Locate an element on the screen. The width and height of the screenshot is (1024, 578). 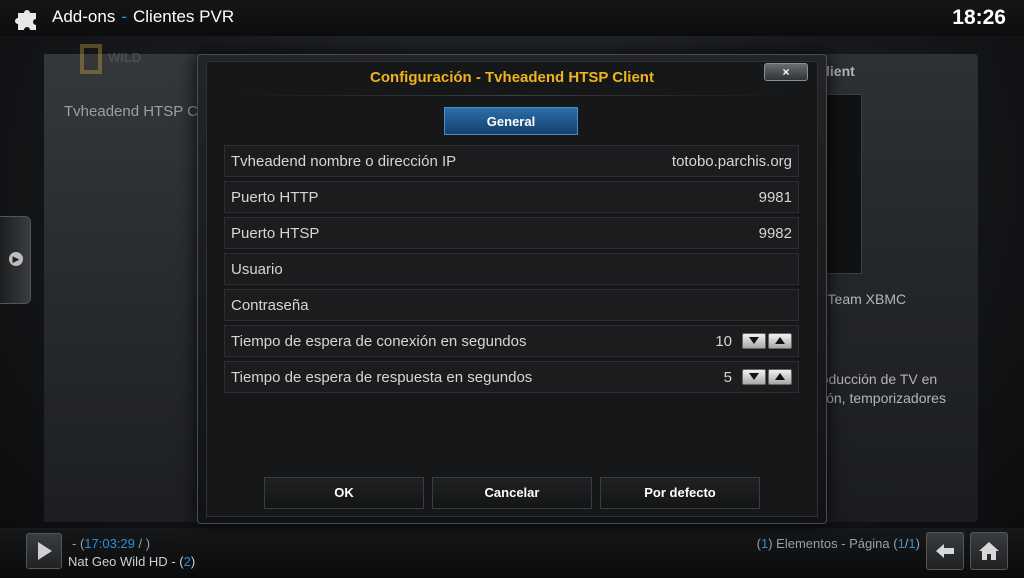
page-current: 1 is located at coordinates (901, 543).